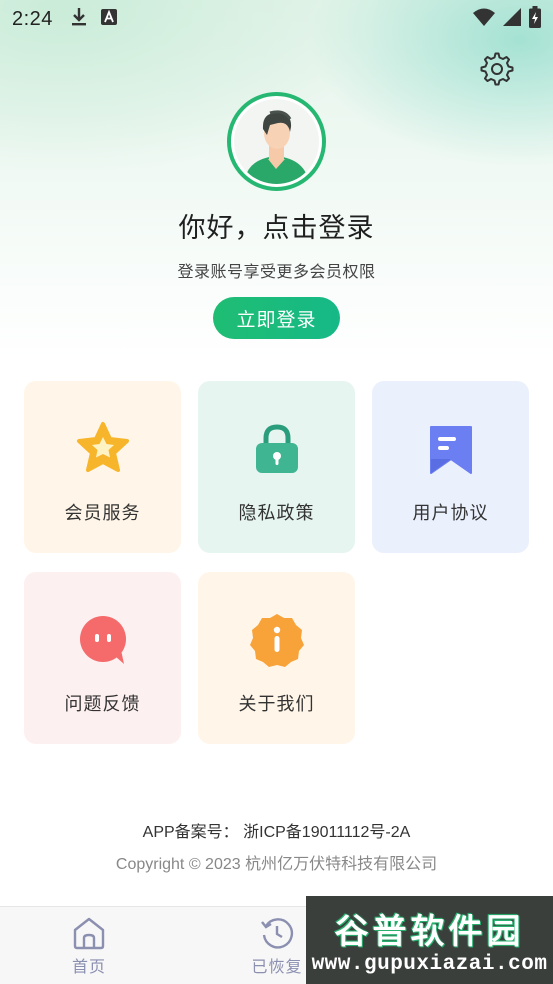 This screenshot has width=553, height=984. Describe the element at coordinates (276, 704) in the screenshot. I see `card-label: 关于我们` at that location.